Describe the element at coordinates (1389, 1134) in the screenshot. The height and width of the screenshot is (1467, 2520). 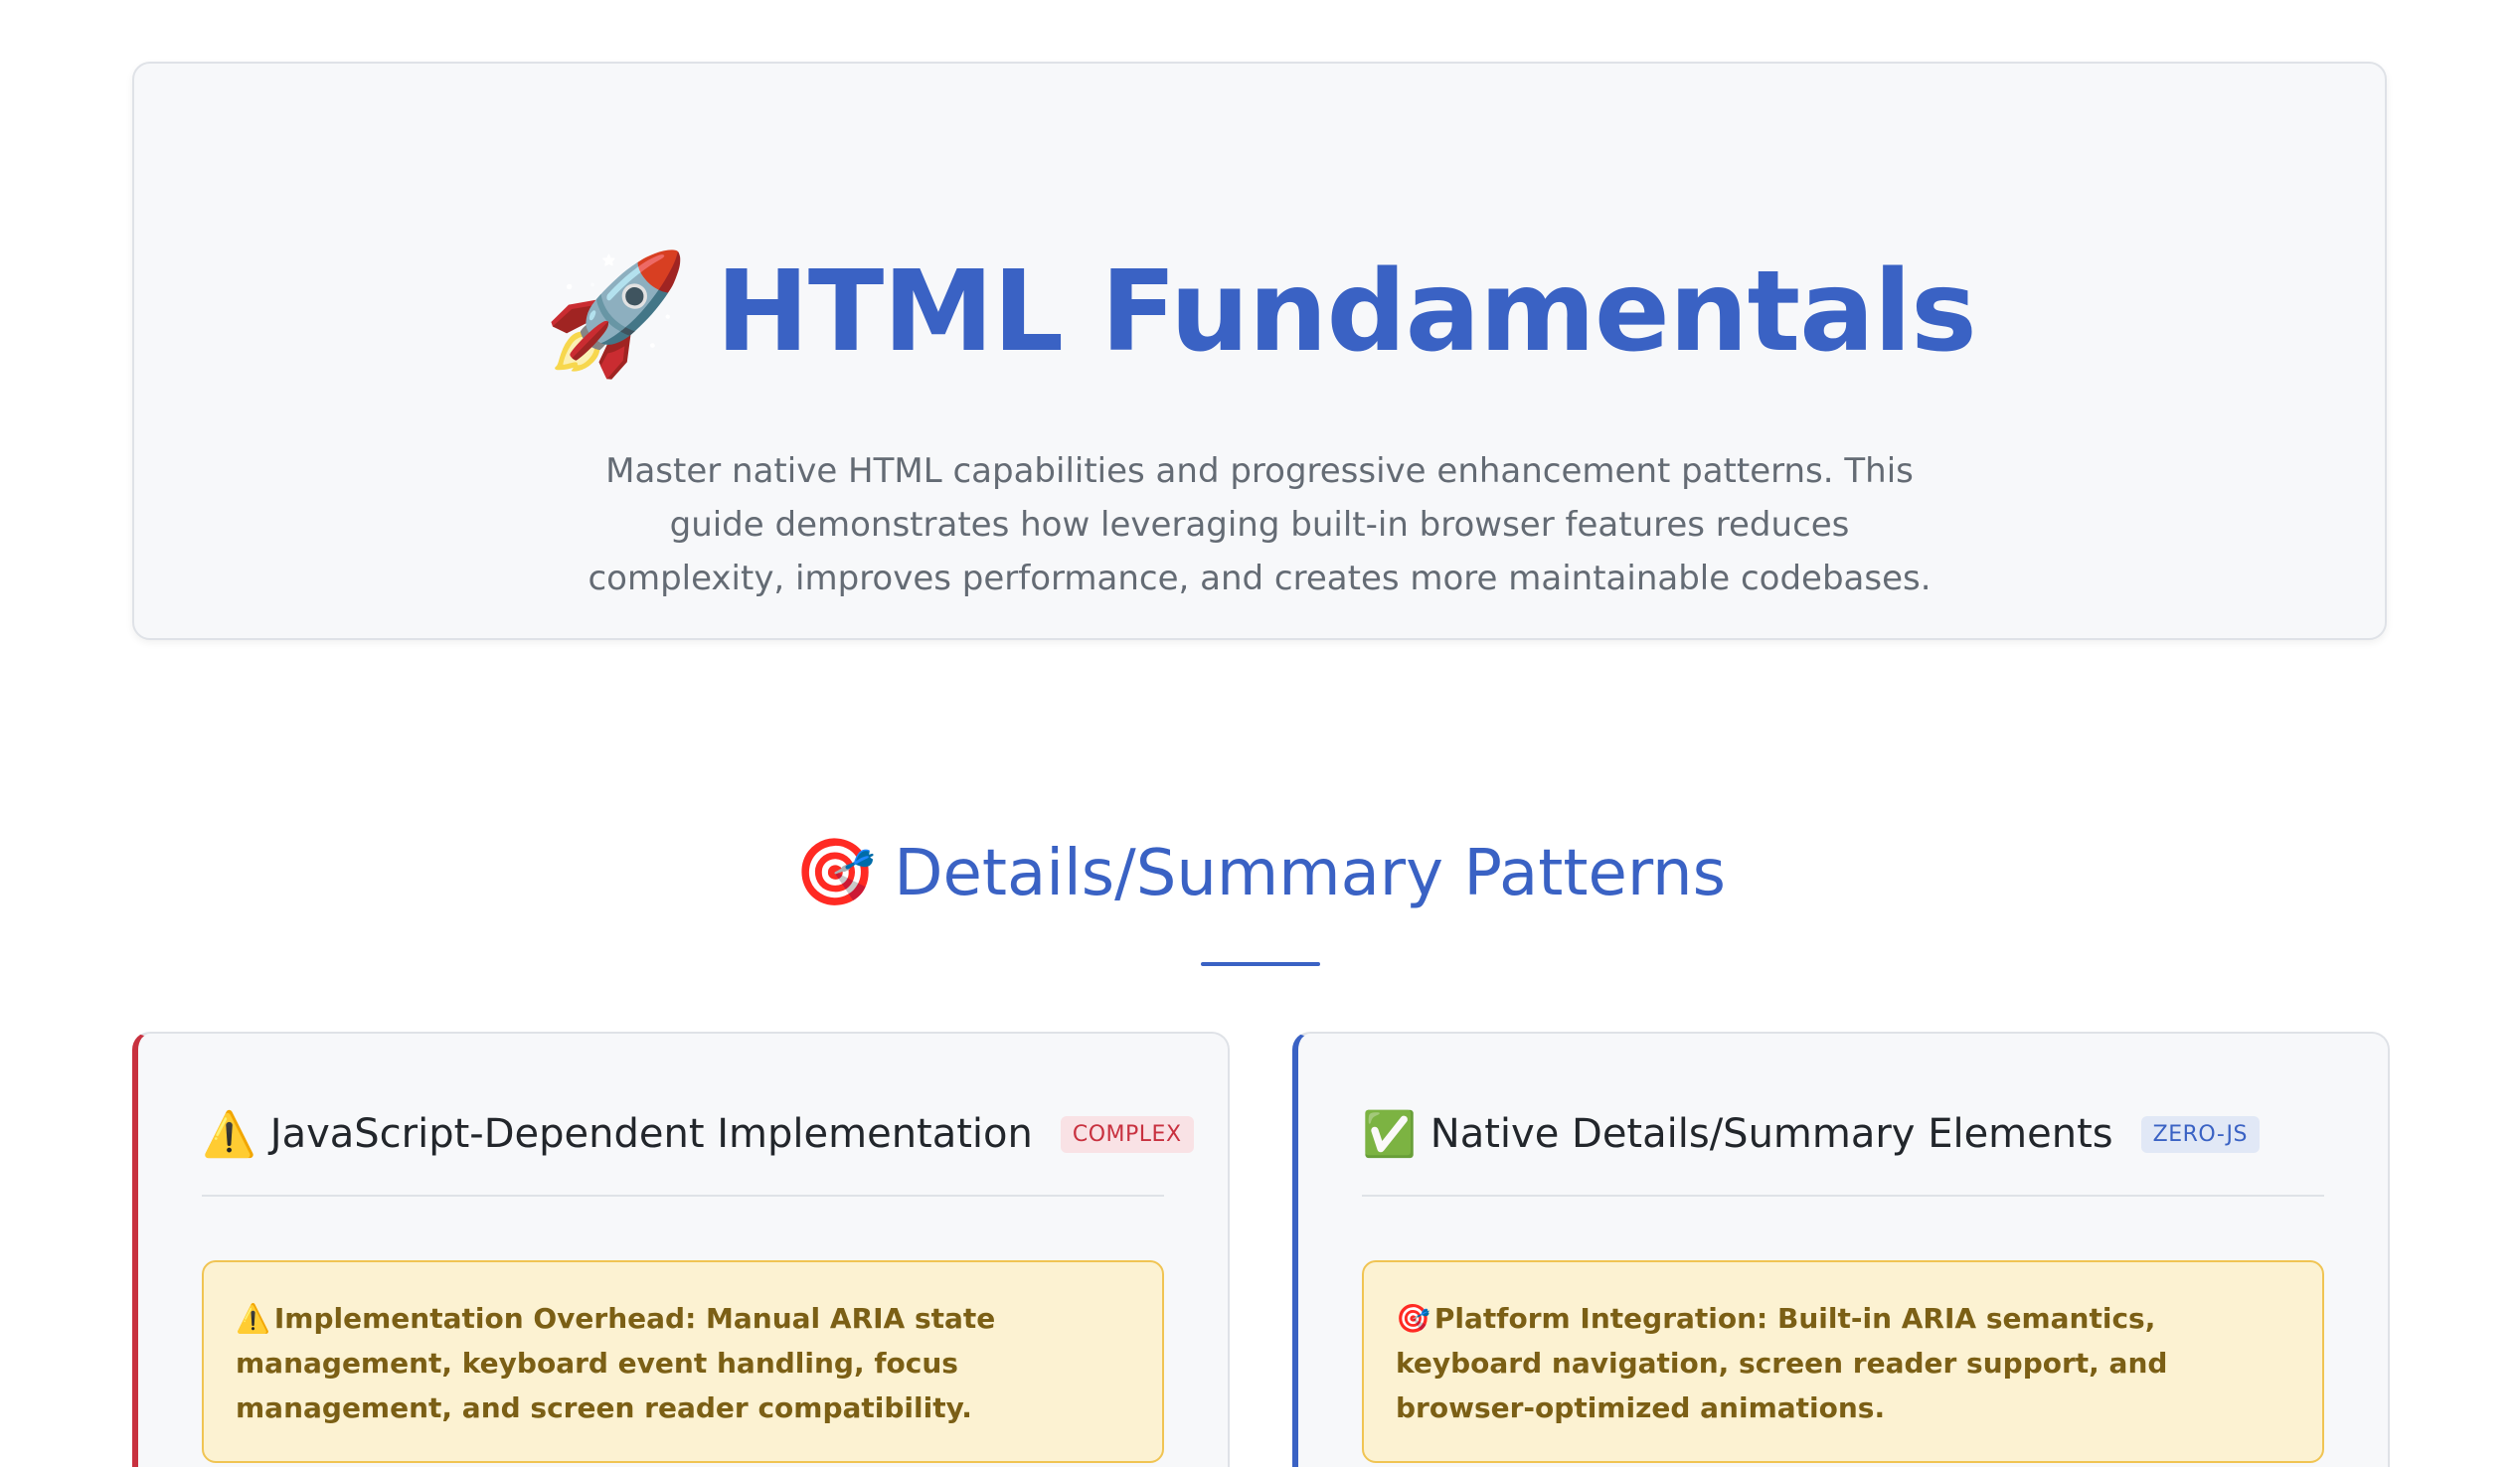
I see `check-icon: ✅` at that location.